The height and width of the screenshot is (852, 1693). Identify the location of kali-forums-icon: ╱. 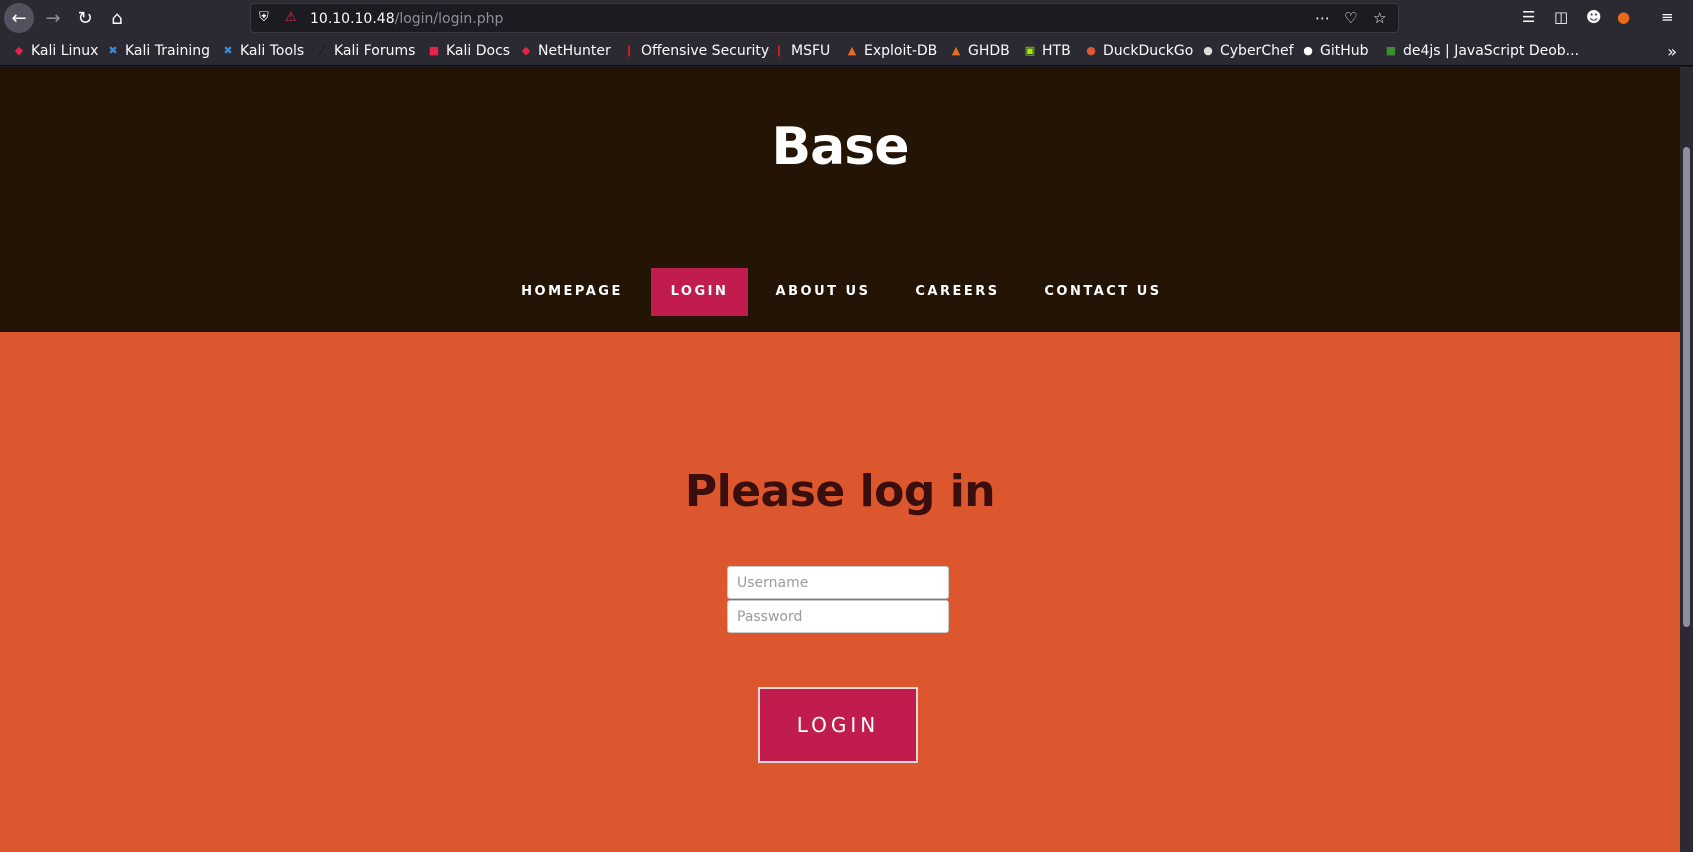
(322, 50).